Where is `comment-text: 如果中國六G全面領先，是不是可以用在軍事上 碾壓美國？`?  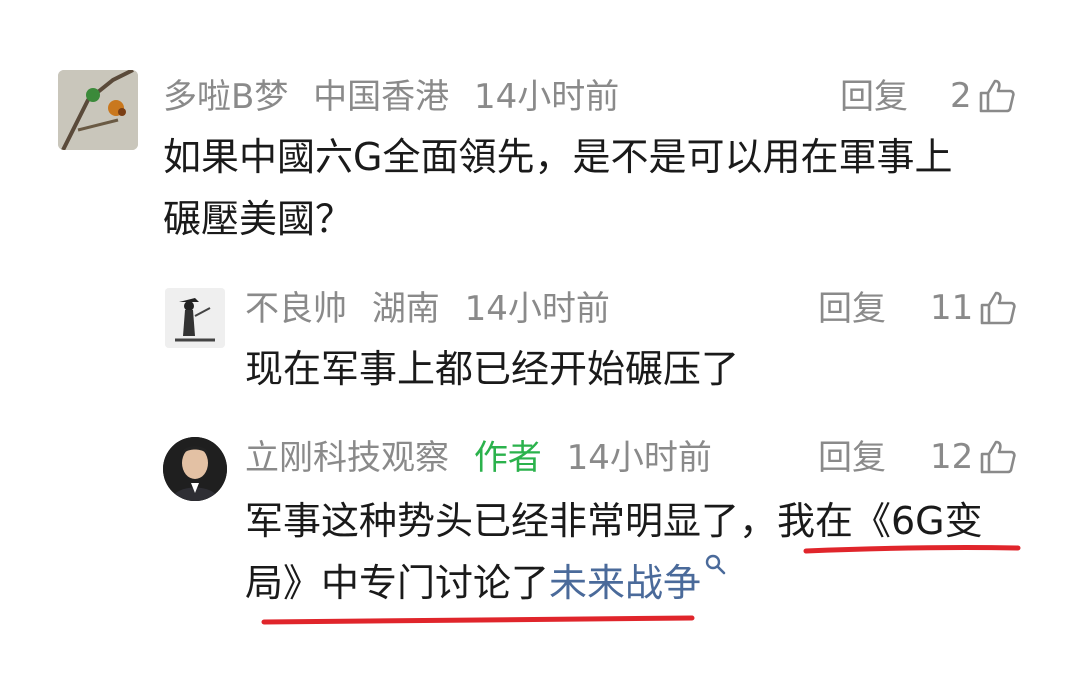 comment-text: 如果中國六G全面領先，是不是可以用在軍事上 碾壓美國？ is located at coordinates (603, 188).